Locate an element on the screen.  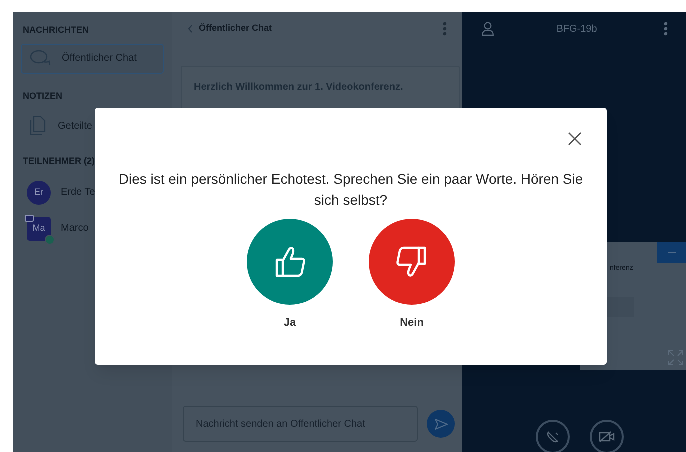
user-icon is located at coordinates (488, 29).